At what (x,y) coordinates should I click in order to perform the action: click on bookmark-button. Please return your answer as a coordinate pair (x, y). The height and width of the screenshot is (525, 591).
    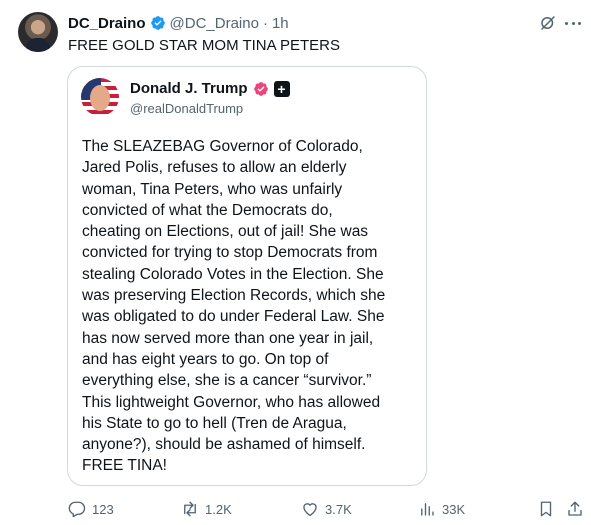
    Looking at the image, I should click on (546, 509).